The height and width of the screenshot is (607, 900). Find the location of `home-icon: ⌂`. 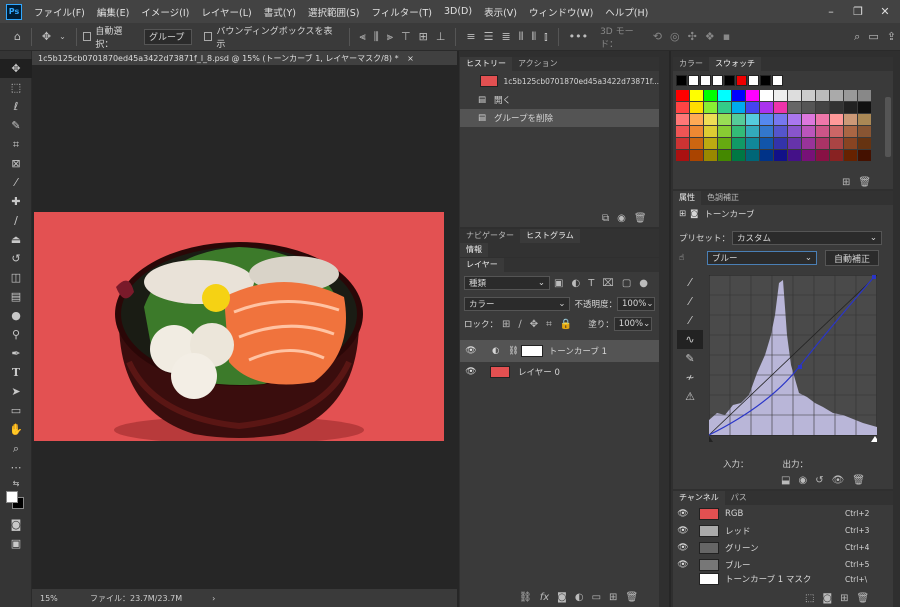

home-icon: ⌂ is located at coordinates (17, 36).